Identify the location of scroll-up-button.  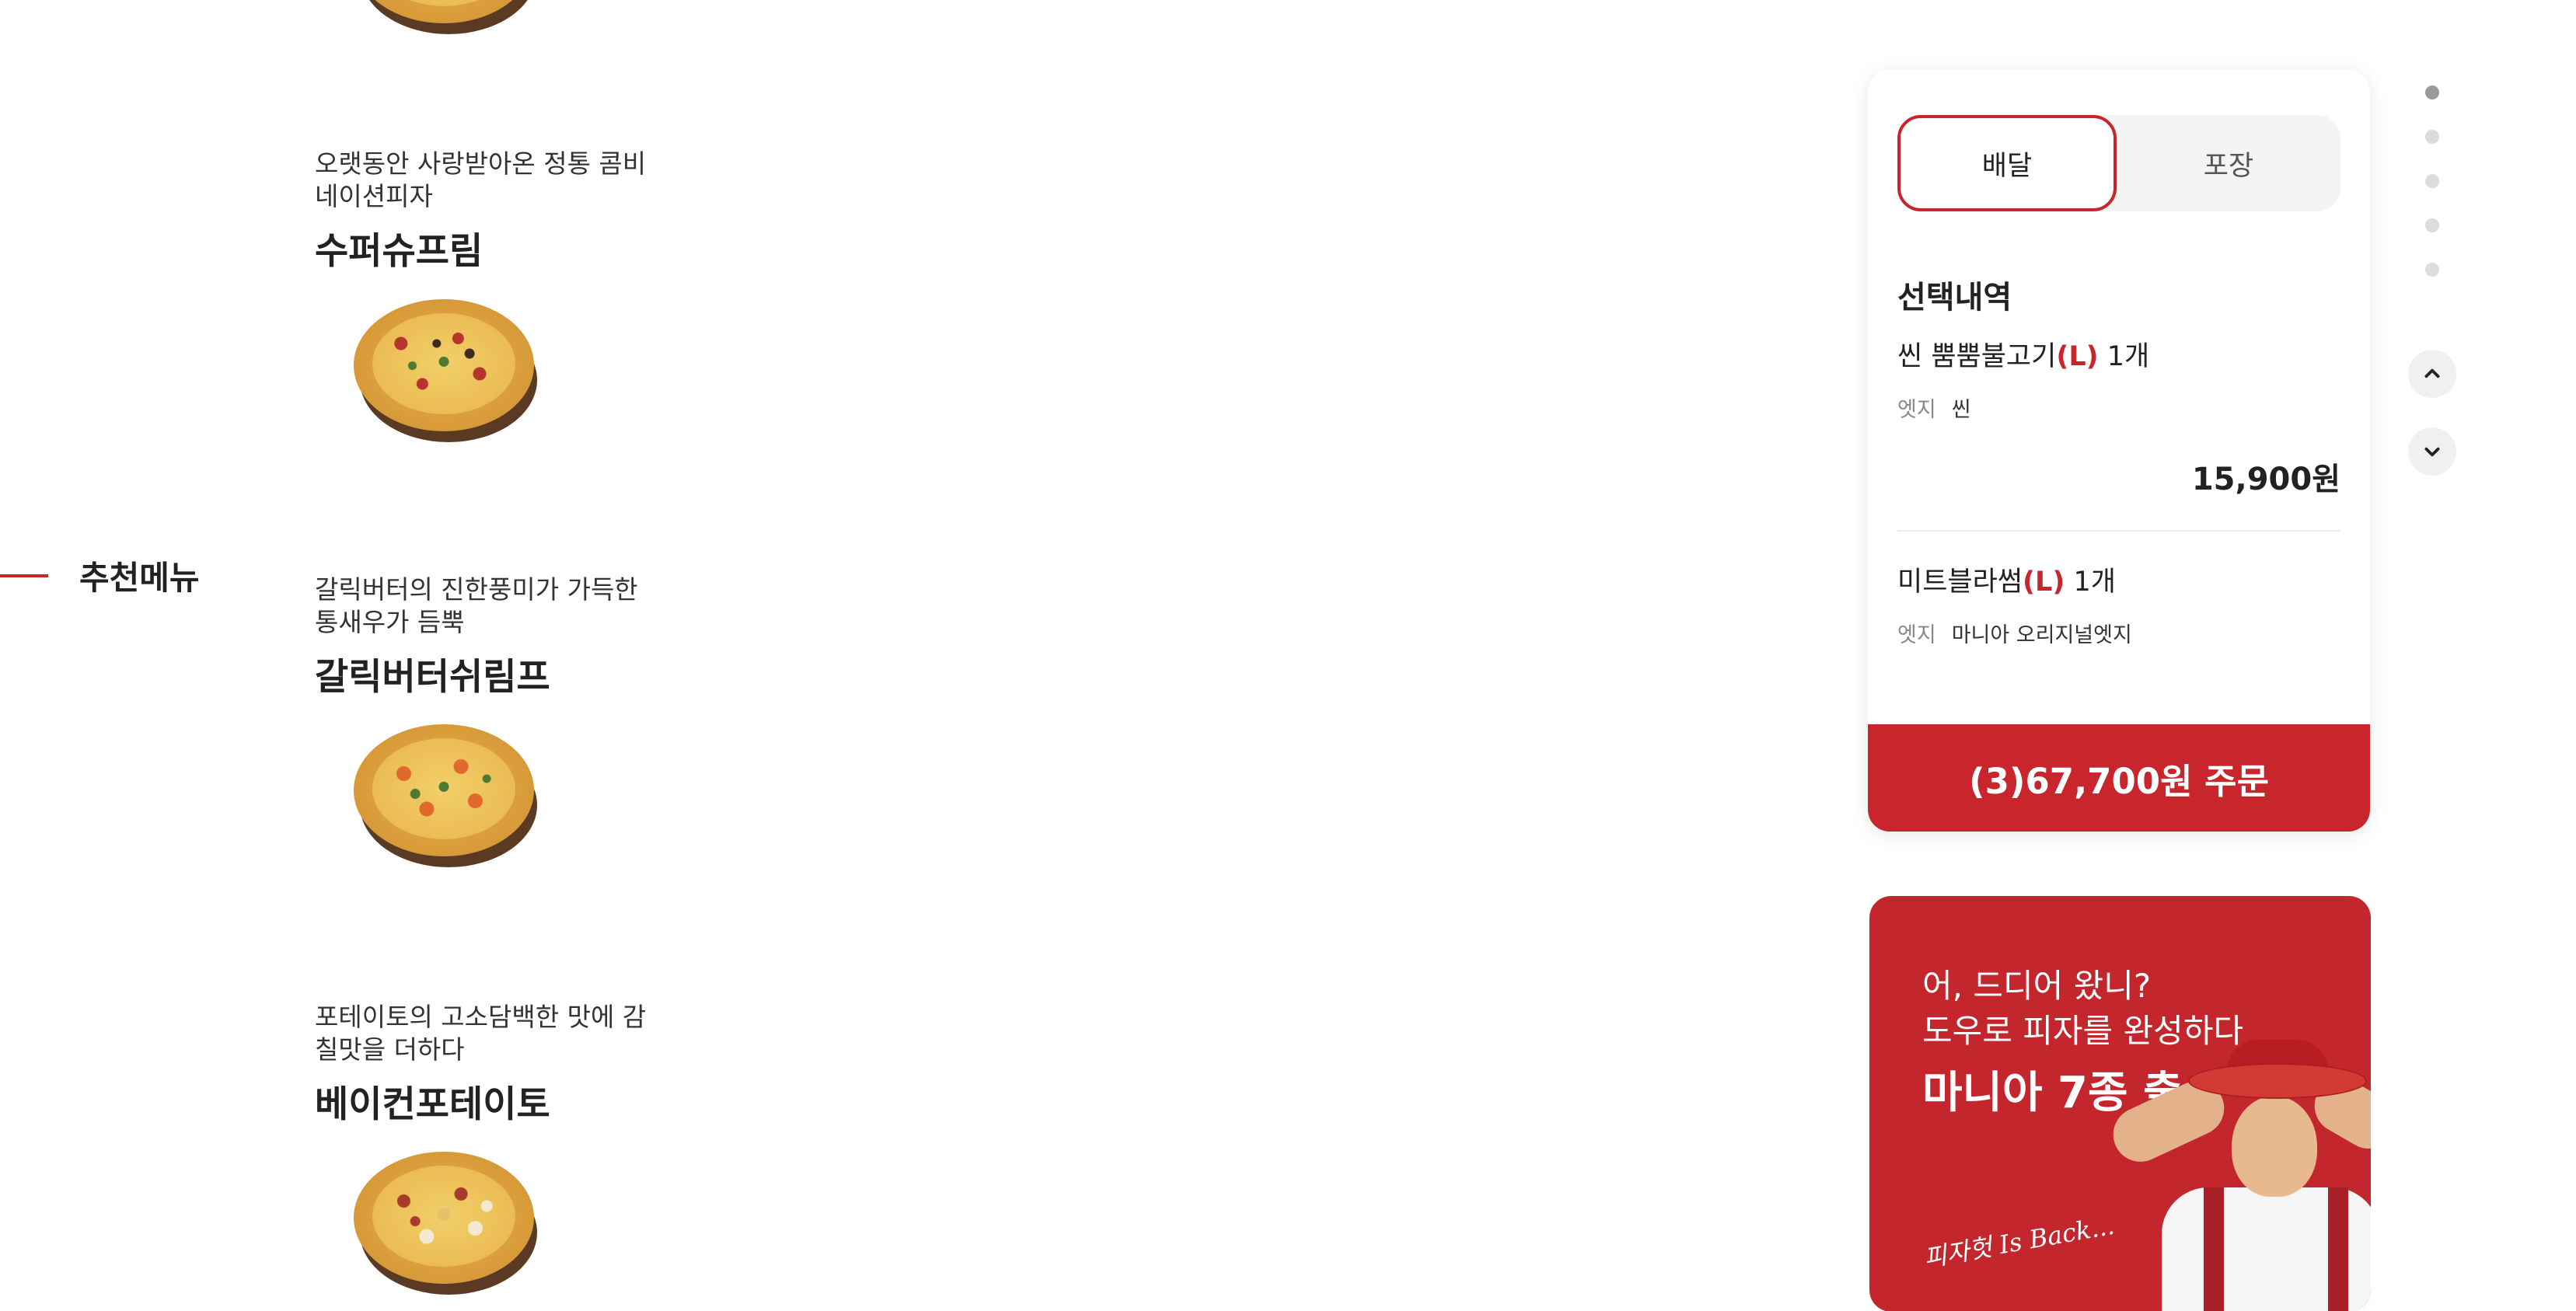
(2432, 374).